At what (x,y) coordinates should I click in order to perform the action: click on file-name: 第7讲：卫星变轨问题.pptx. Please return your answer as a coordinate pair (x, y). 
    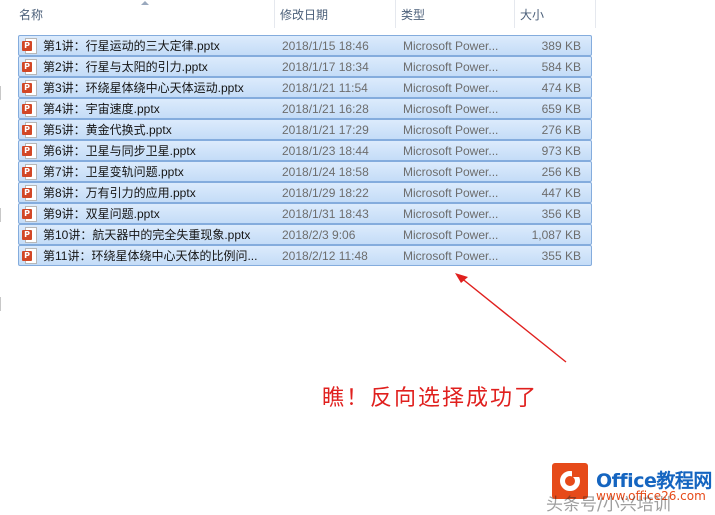
    Looking at the image, I should click on (113, 172).